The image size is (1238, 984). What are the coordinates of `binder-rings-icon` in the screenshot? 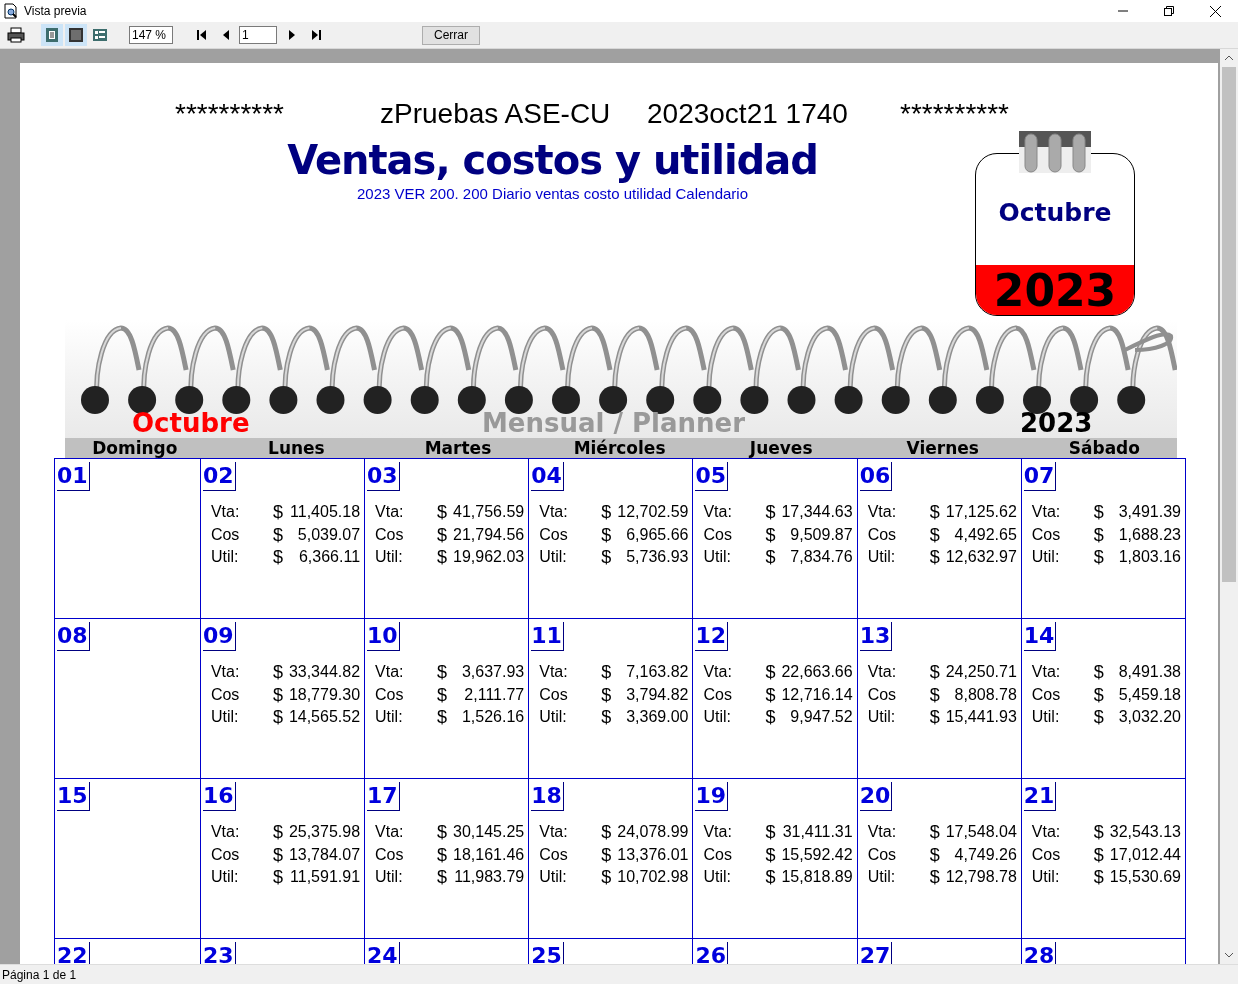 It's located at (1055, 153).